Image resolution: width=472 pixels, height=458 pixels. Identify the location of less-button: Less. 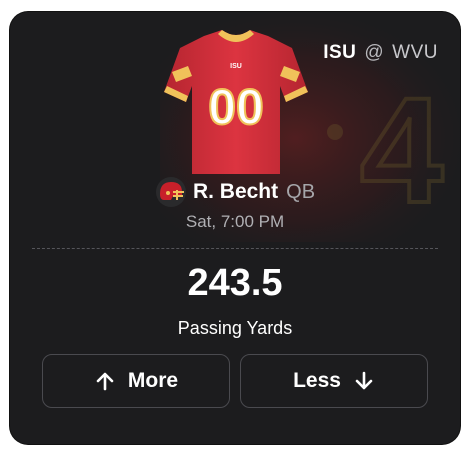
(334, 381).